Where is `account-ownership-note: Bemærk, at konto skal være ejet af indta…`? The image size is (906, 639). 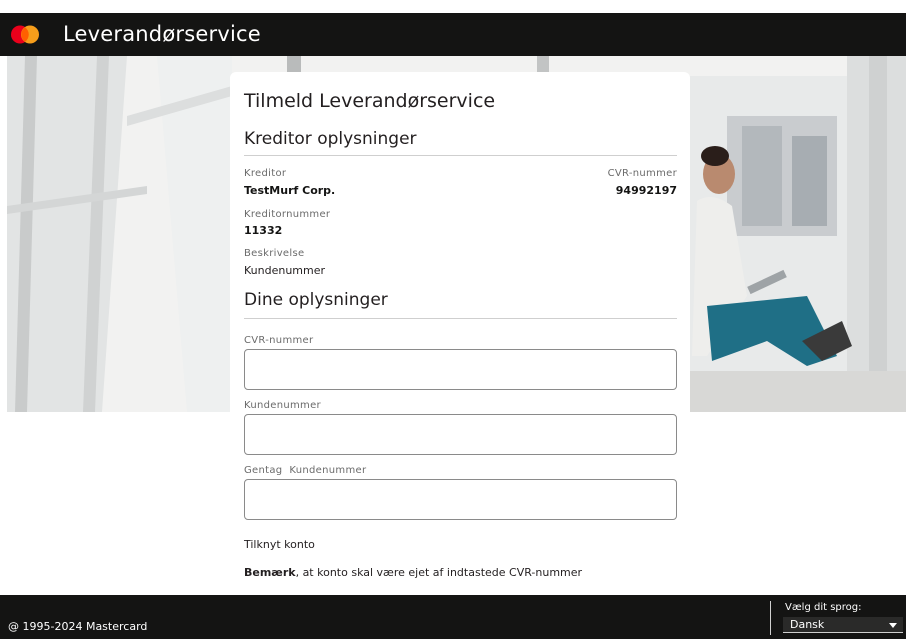
account-ownership-note: Bemærk, at konto skal være ejet af indta… is located at coordinates (413, 572).